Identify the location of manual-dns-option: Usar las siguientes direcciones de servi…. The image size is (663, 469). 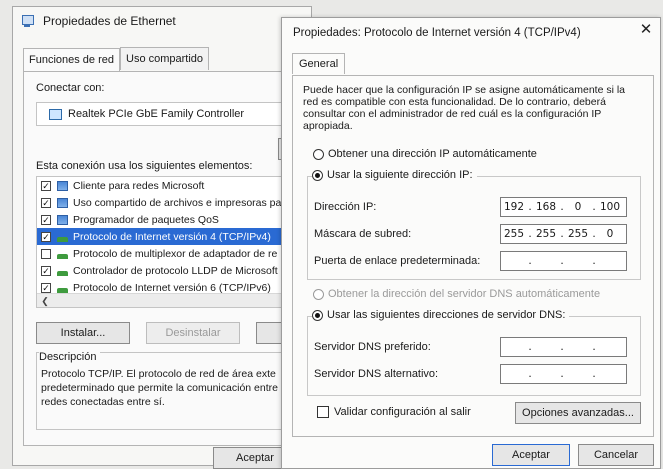
(441, 315).